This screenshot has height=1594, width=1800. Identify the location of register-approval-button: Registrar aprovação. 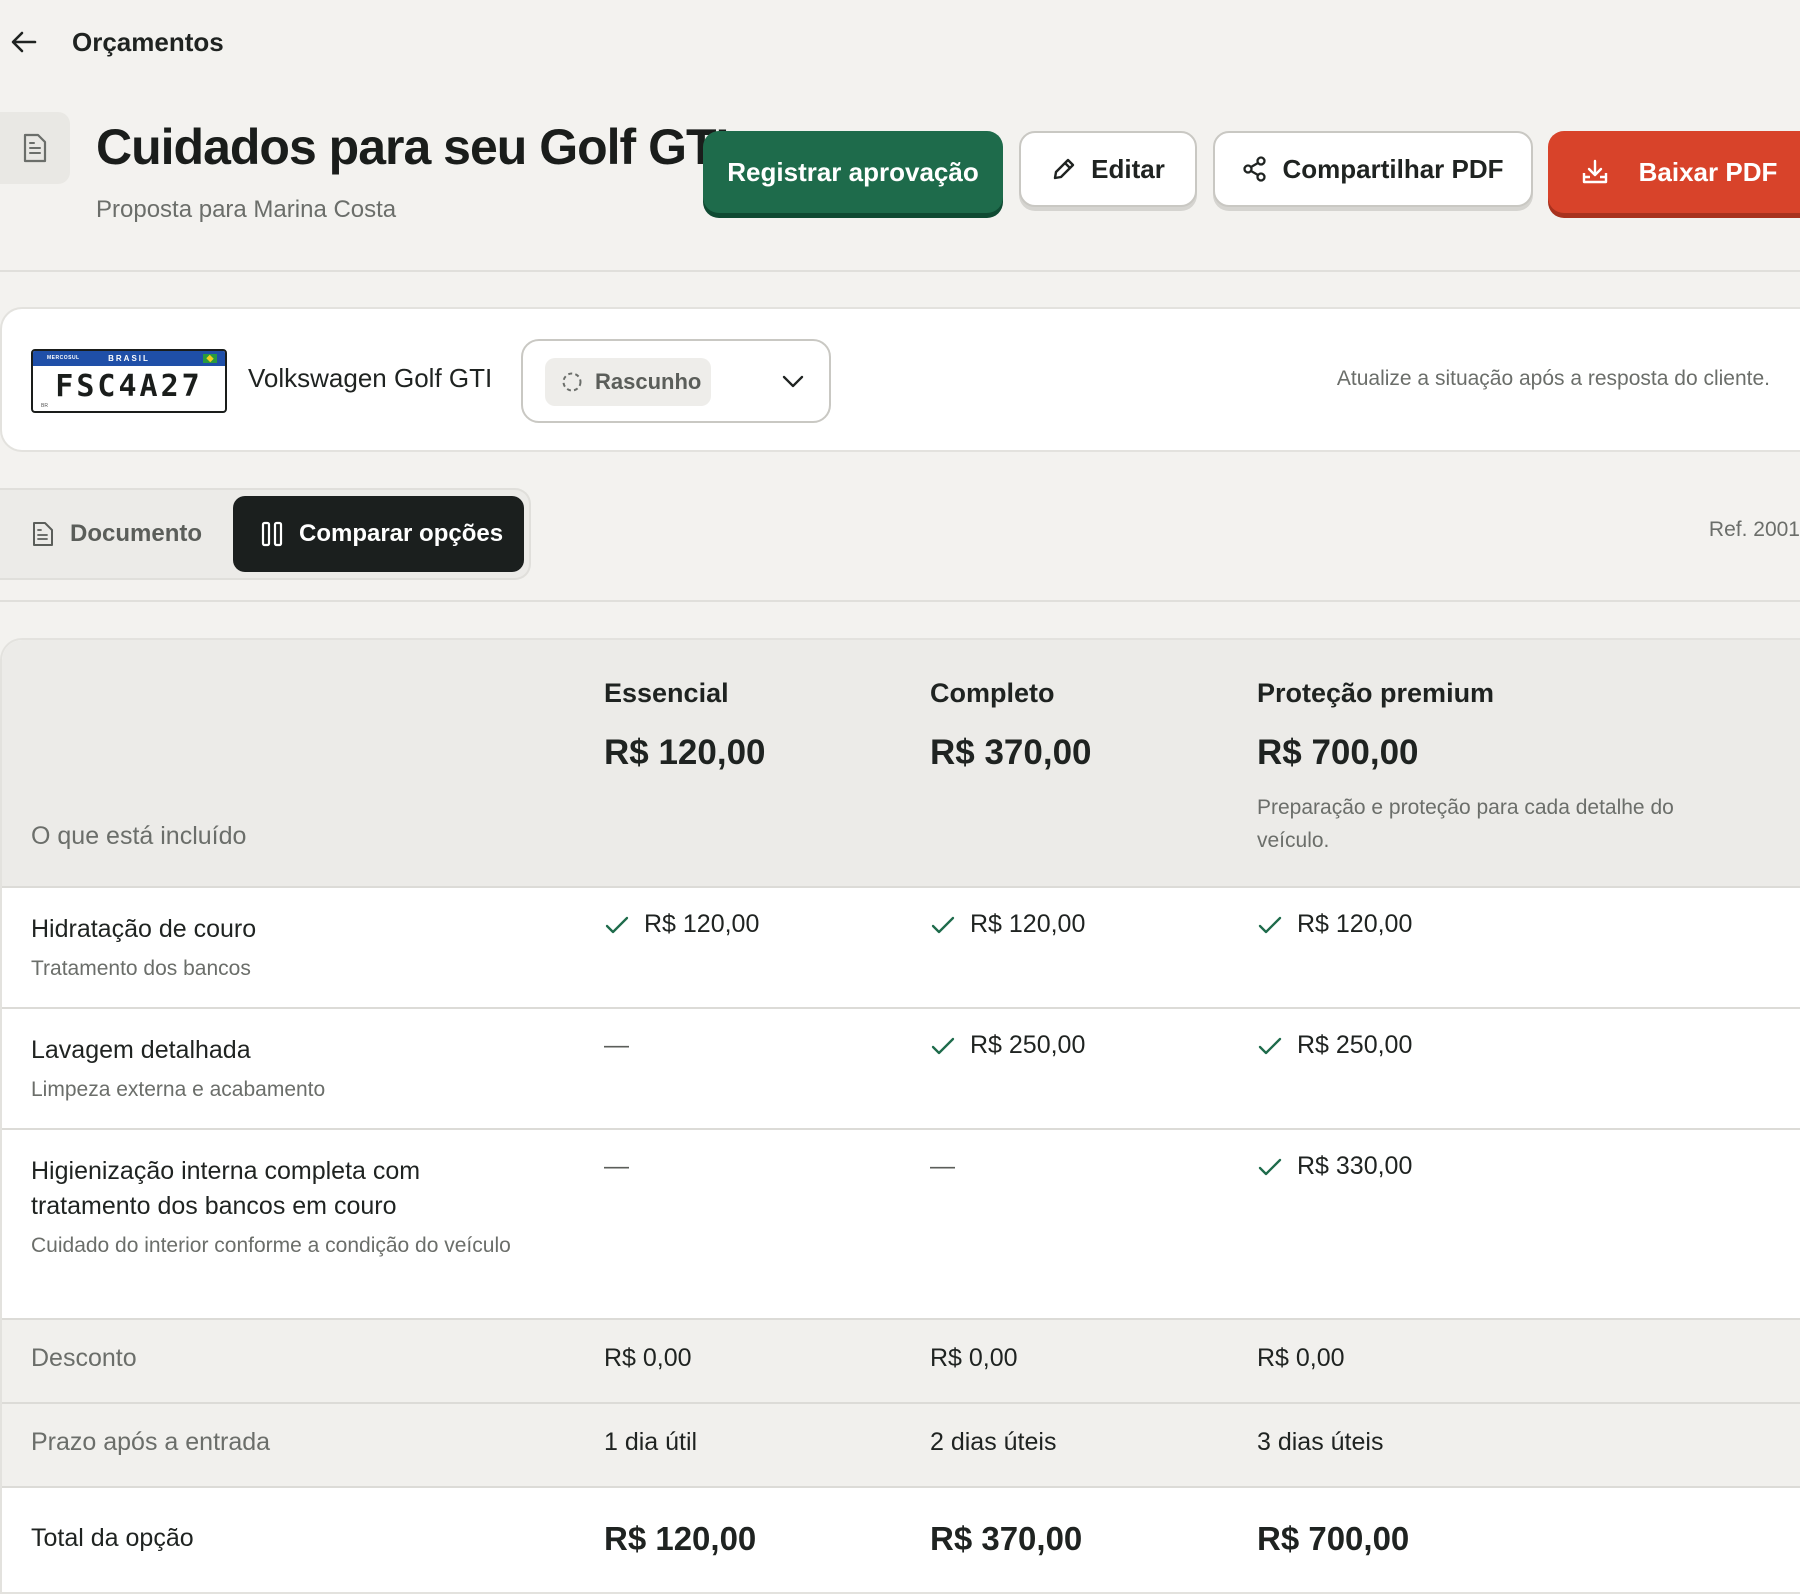
(853, 172).